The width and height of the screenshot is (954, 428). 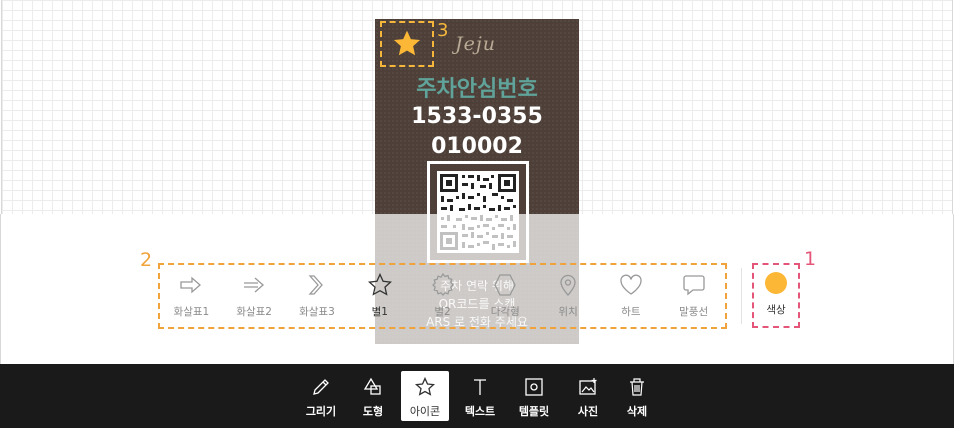 What do you see at coordinates (631, 284) in the screenshot?
I see `heart-icon` at bounding box center [631, 284].